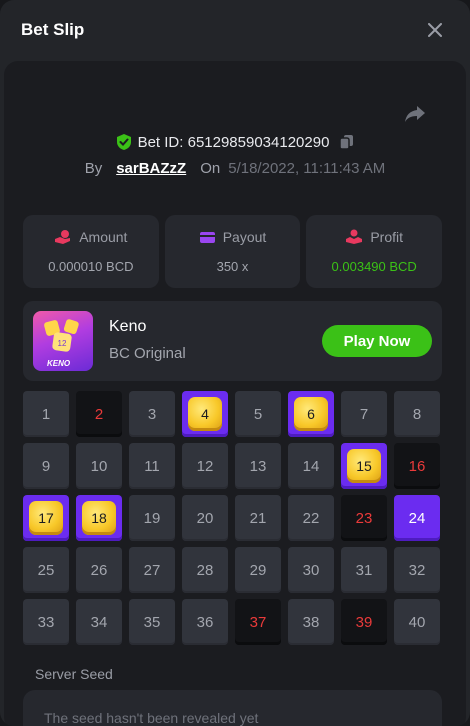 The width and height of the screenshot is (470, 726). I want to click on keno-tile-10: 10, so click(99, 466).